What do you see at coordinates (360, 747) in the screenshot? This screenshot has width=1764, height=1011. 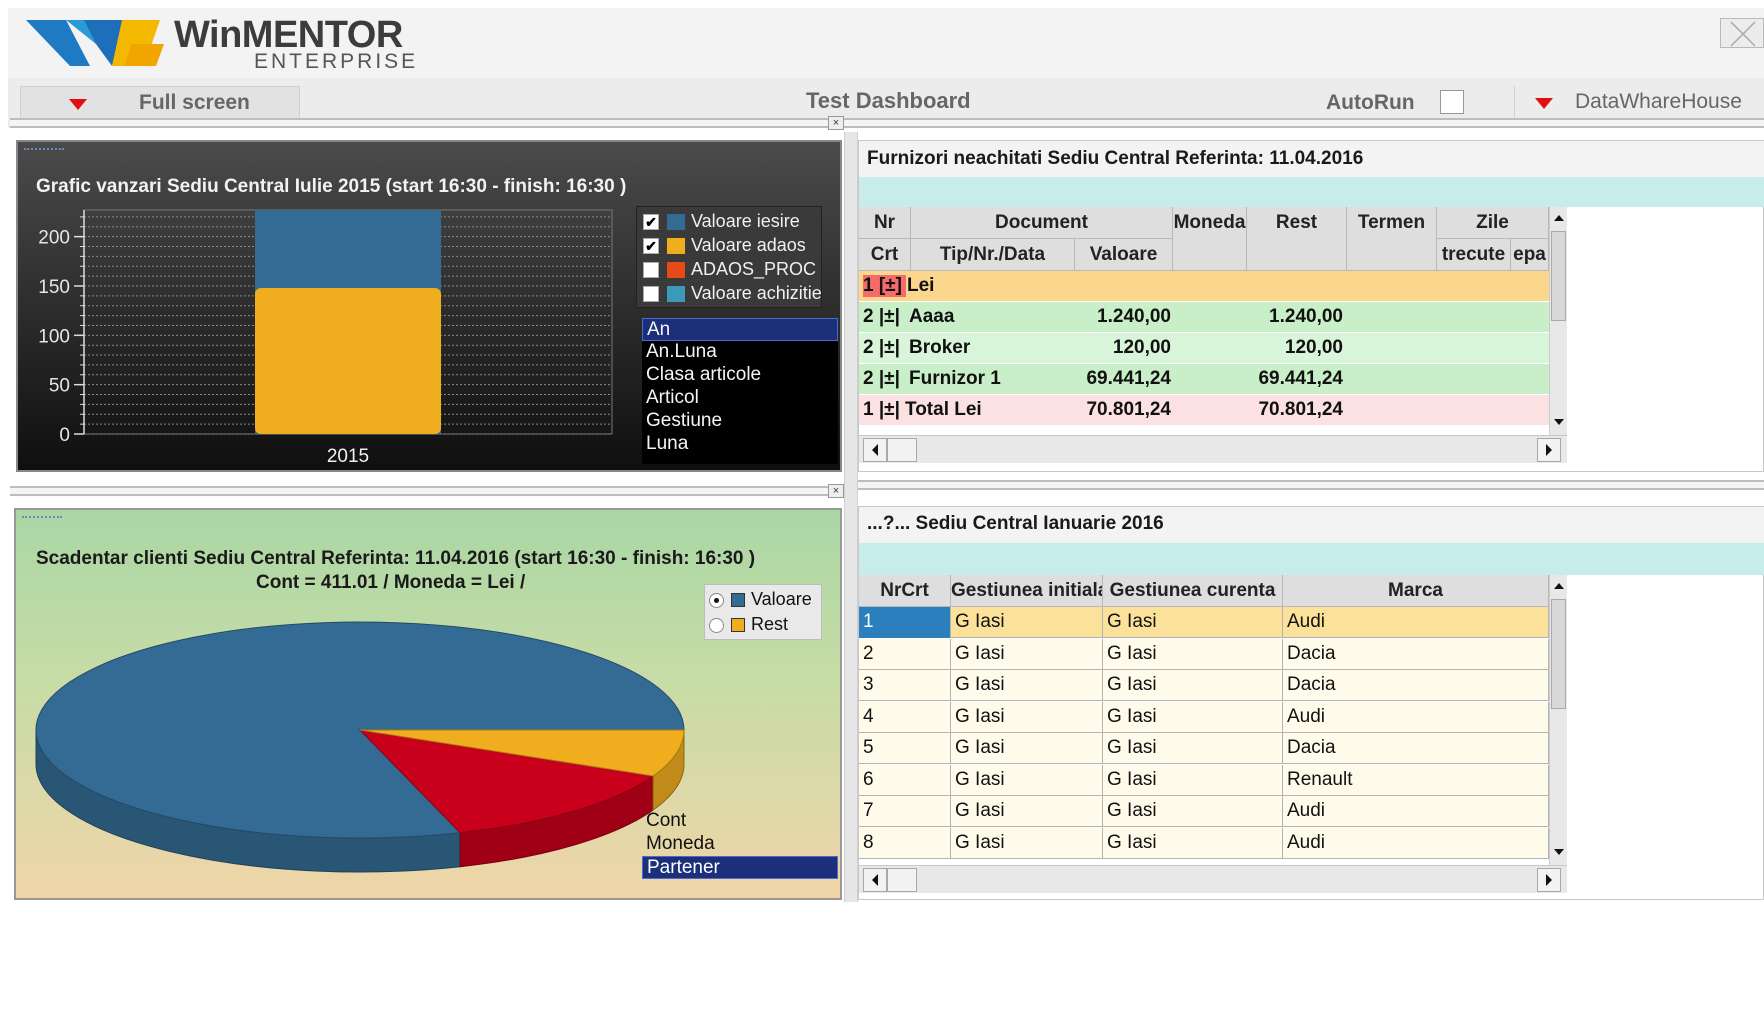 I see `receivables-pie-chart` at bounding box center [360, 747].